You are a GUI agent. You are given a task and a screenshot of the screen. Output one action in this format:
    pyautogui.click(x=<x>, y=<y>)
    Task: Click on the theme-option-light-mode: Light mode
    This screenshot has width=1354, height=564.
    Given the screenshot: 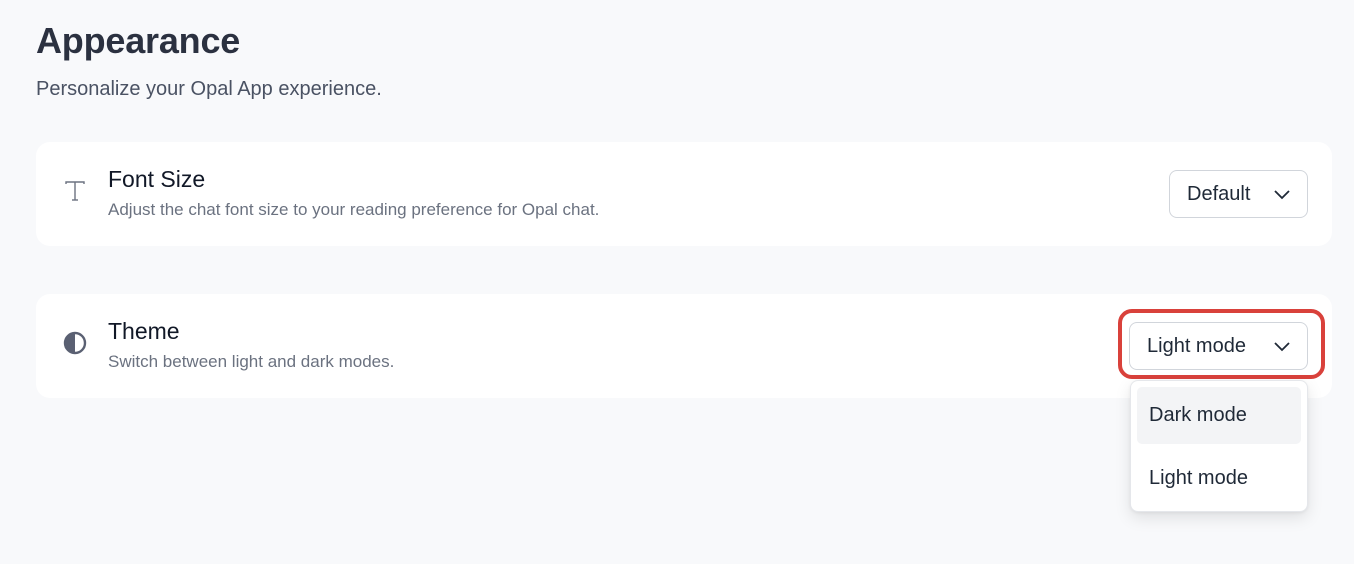 What is the action you would take?
    pyautogui.click(x=1219, y=478)
    